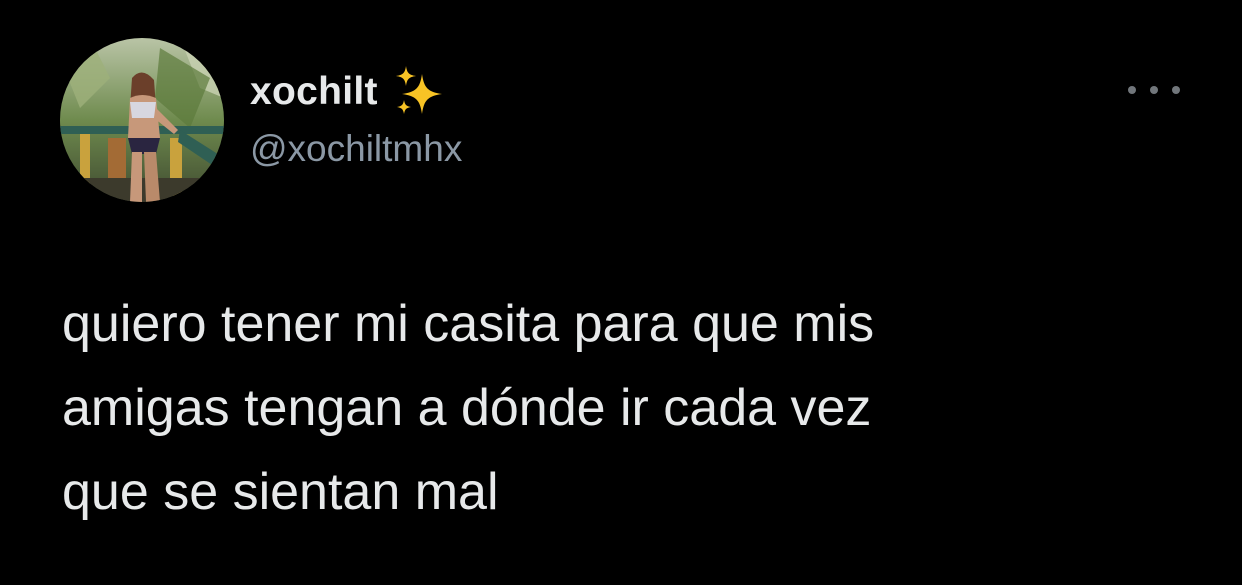 The image size is (1242, 585). I want to click on tweet-text-line: que se sientan mal, so click(280, 492).